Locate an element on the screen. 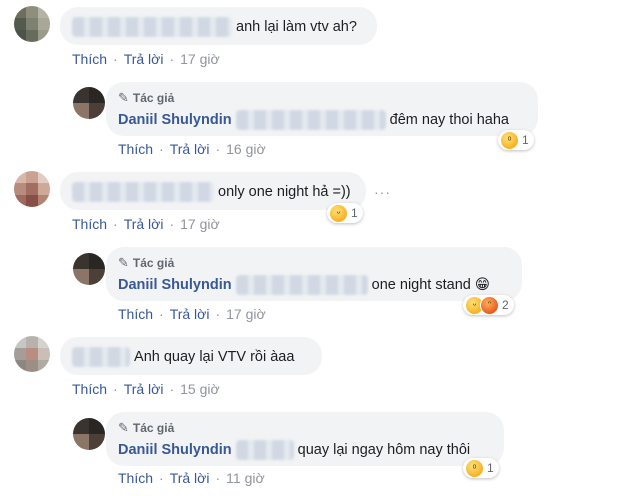  timestamp: 15 giờ is located at coordinates (200, 389).